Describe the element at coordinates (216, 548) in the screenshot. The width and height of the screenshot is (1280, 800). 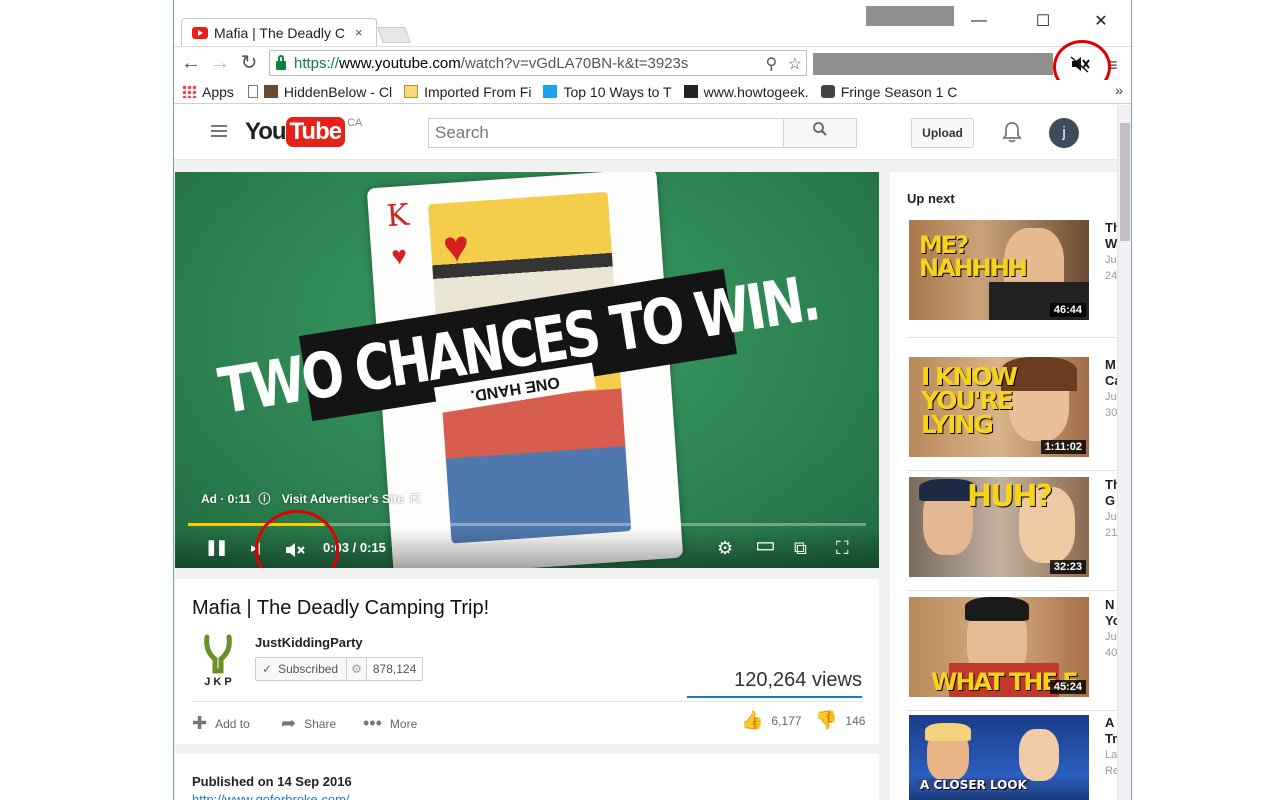
I see `pause-button: ❚❚` at that location.